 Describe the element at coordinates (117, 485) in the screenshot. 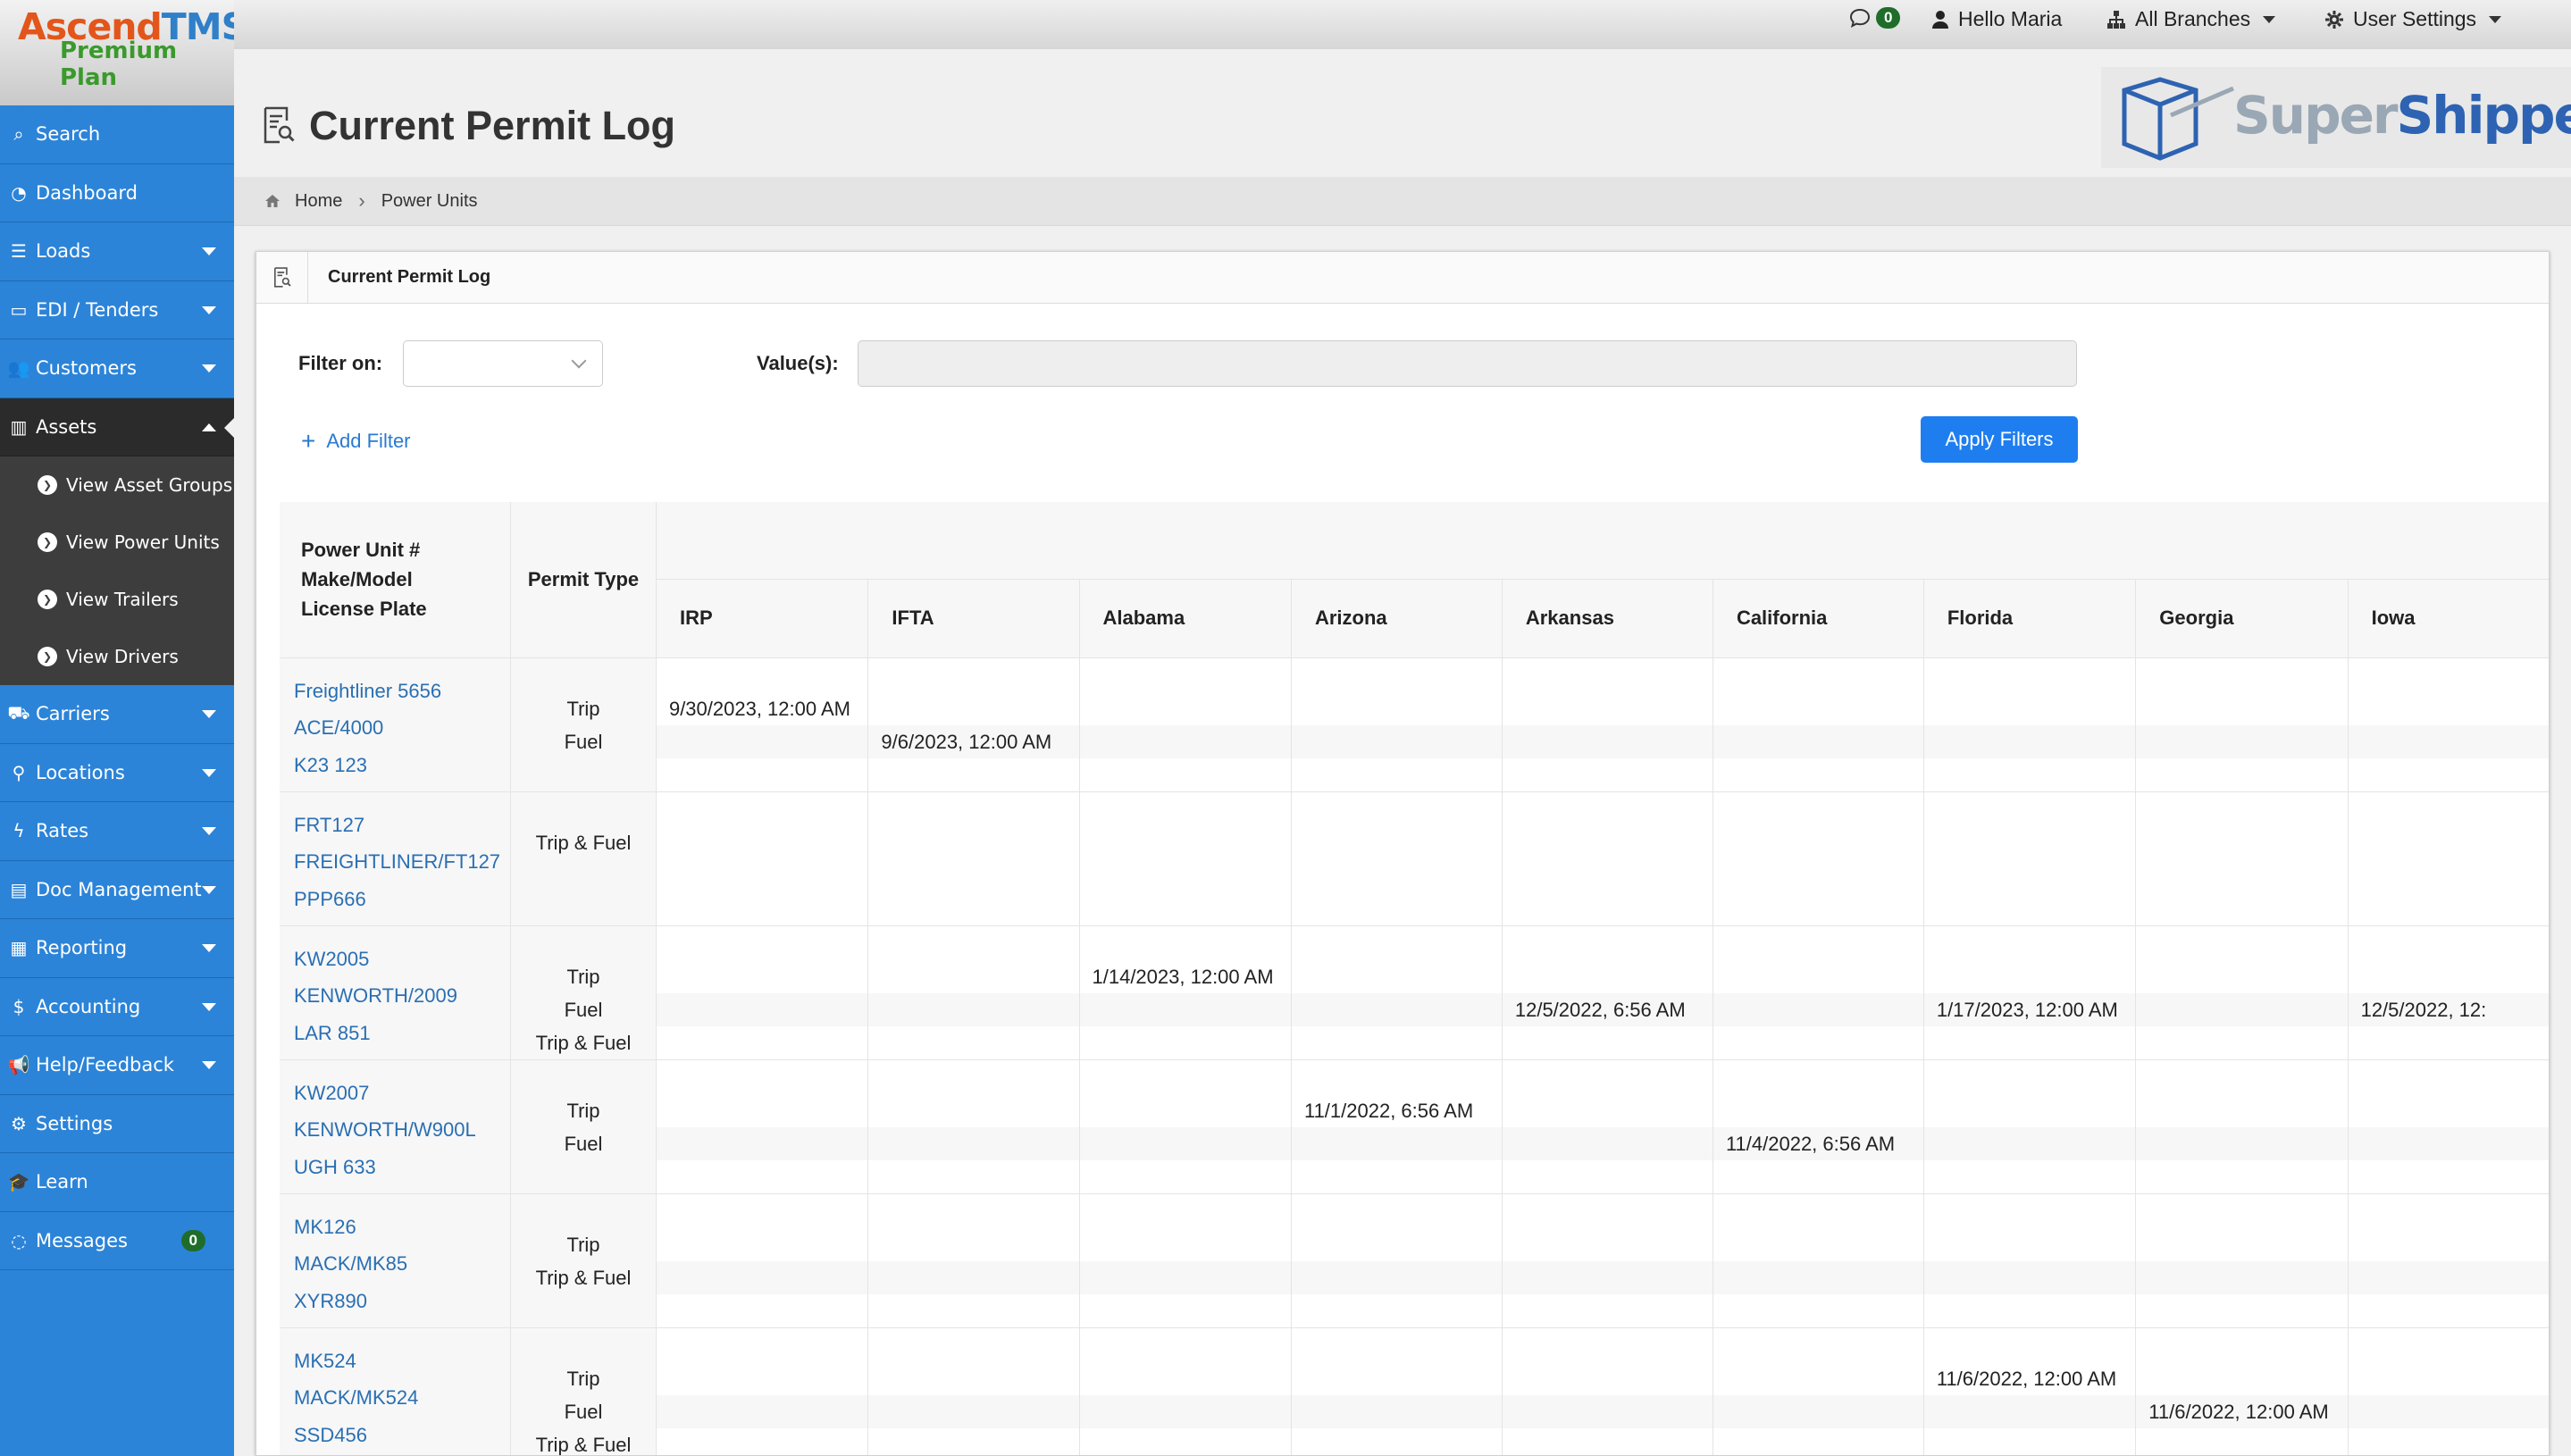

I see `sidebar-subitem-view-asset-groups: ❯ View Asset Groups` at that location.